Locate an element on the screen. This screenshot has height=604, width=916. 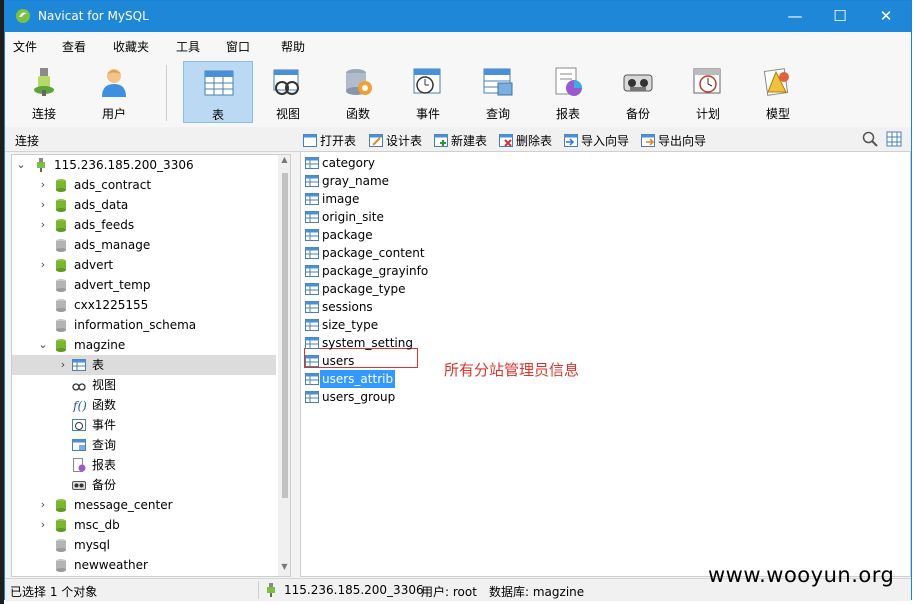
tree-item-label: advert is located at coordinates (94, 265).